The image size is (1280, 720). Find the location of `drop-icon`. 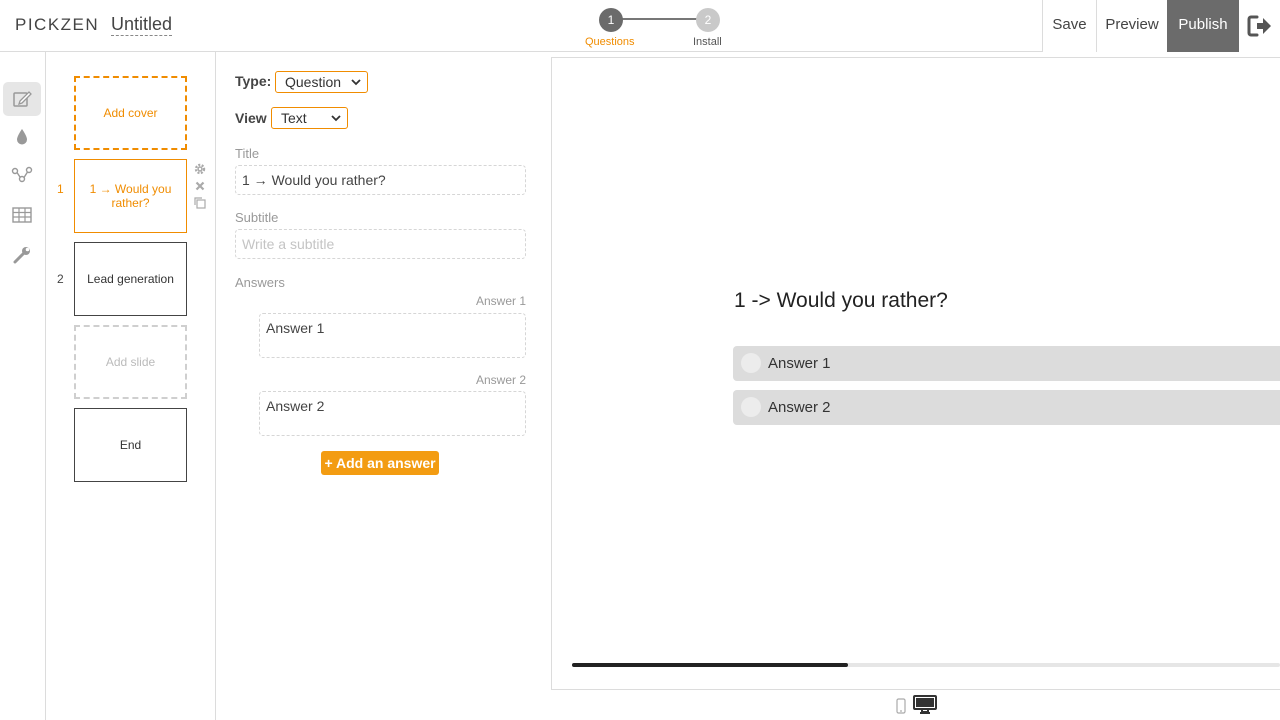

drop-icon is located at coordinates (22, 137).